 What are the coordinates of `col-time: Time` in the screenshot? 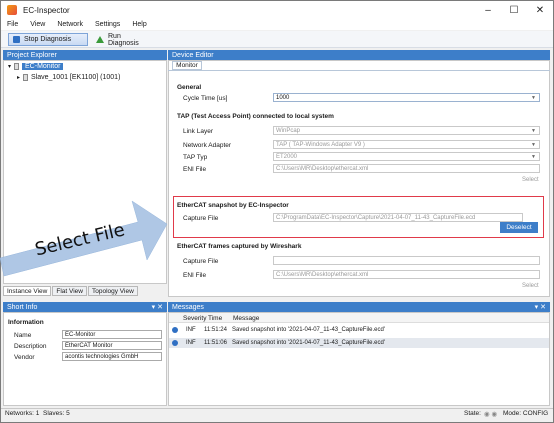 It's located at (215, 318).